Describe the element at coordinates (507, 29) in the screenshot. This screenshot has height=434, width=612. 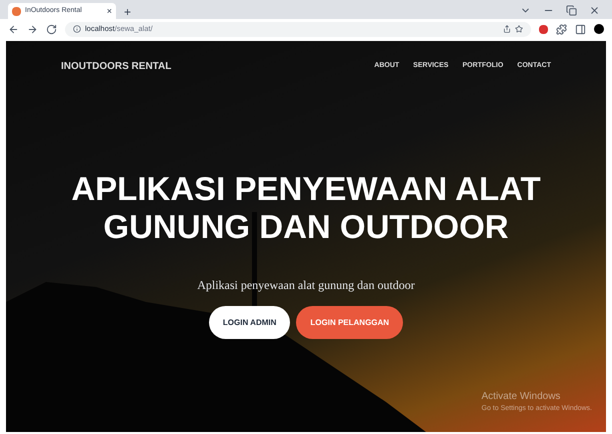
I see `share-icon` at that location.